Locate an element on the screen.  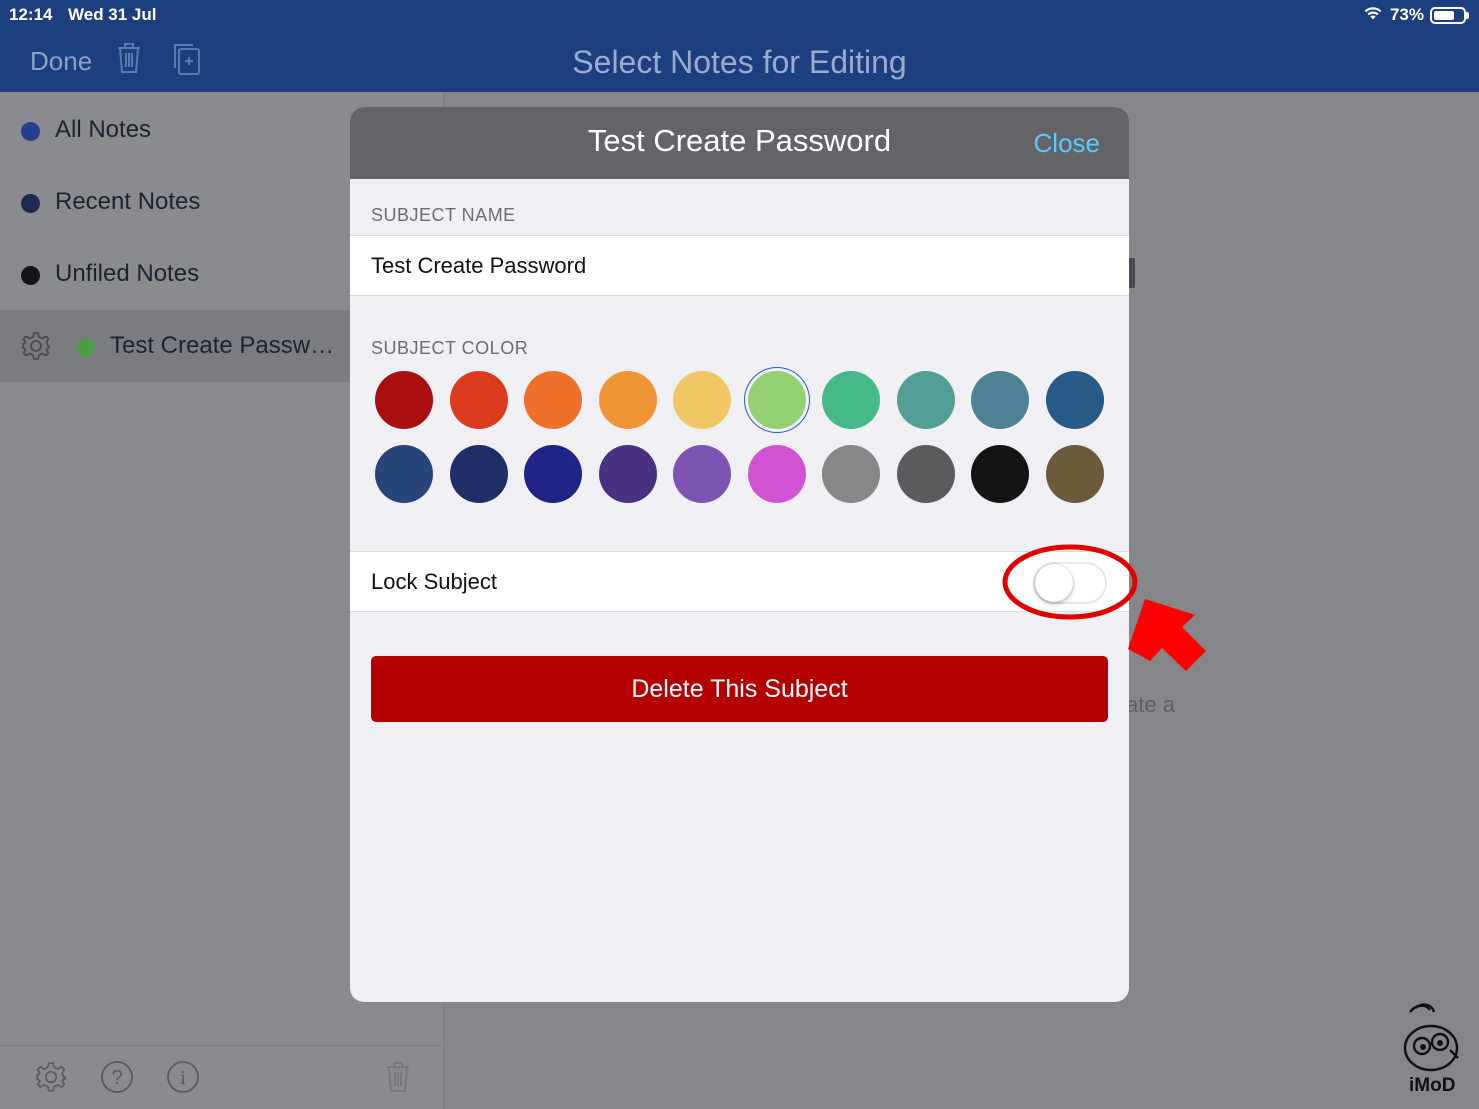
subject-name-field: Test Create Password is located at coordinates (739, 265).